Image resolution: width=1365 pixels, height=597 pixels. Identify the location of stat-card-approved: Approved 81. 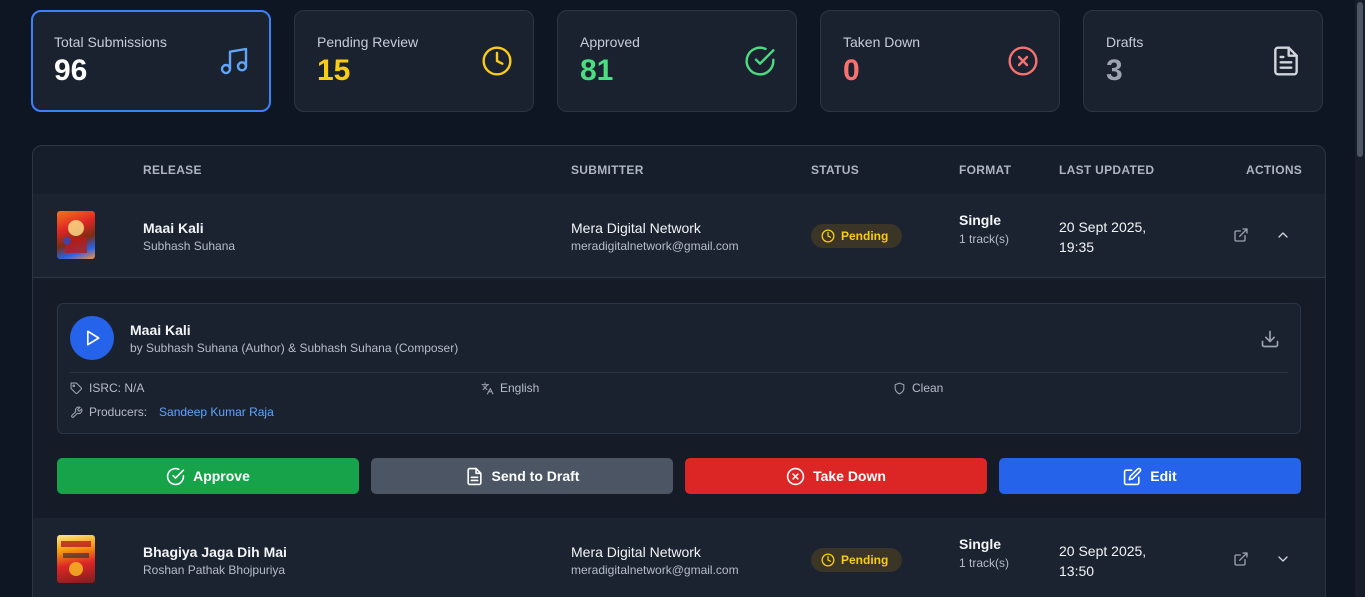
(677, 61).